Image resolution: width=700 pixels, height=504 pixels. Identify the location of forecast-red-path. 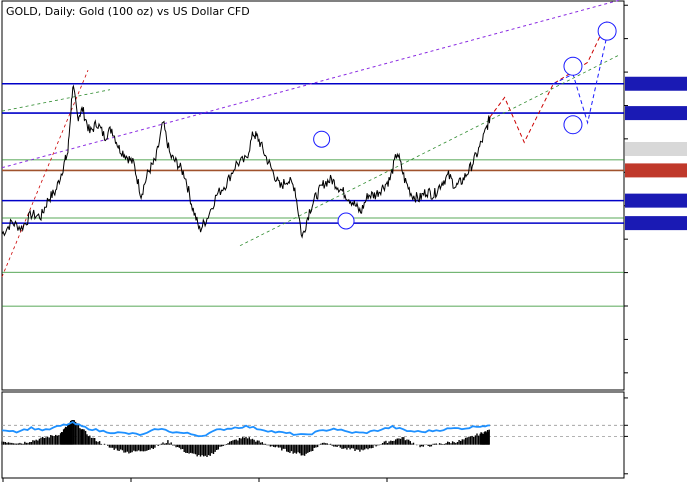
(548, 82).